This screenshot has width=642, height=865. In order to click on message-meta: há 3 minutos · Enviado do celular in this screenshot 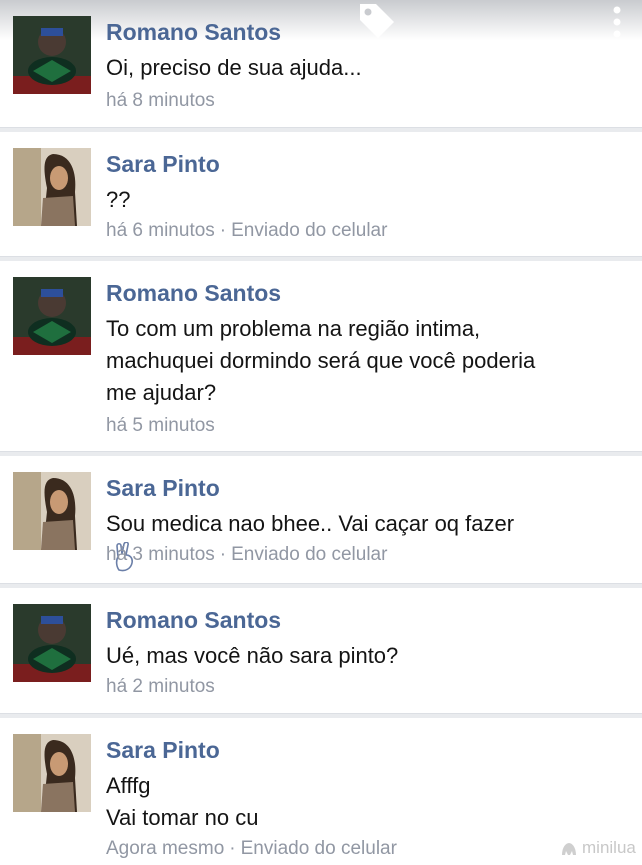, I will do `click(246, 555)`.